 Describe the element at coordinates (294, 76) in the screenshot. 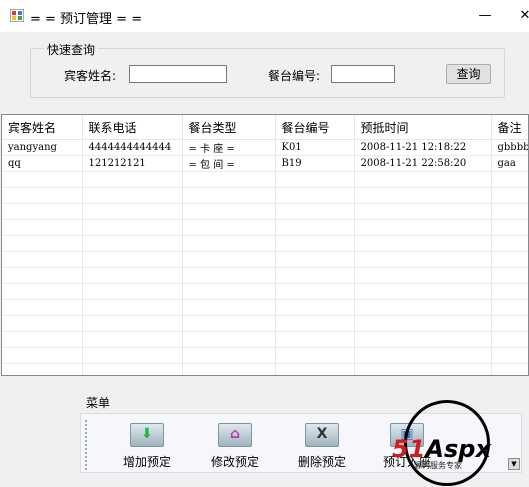

I see `table-no-label: 餐台编号:` at that location.